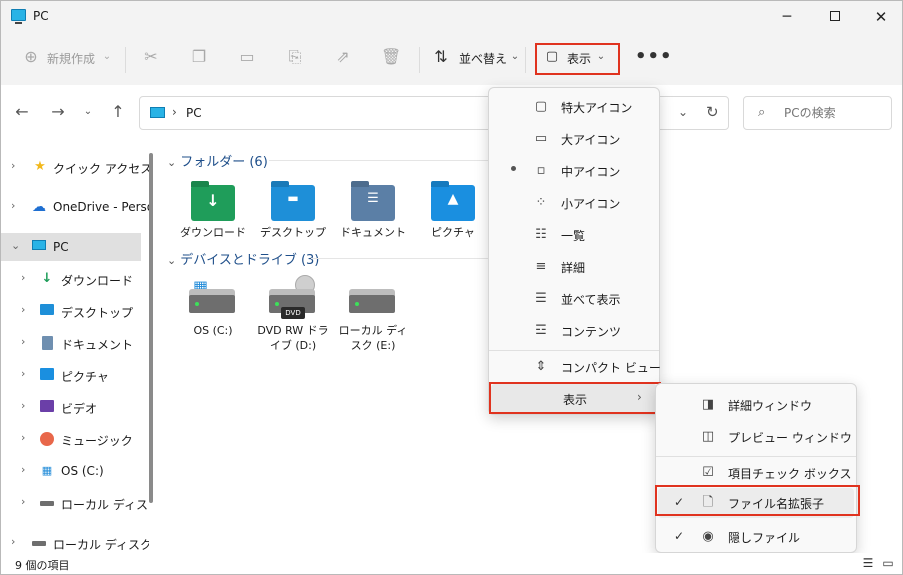 The height and width of the screenshot is (575, 903). What do you see at coordinates (756, 437) in the screenshot?
I see `submenu-item-preview-pane: ◫ プレビュー ウィンドウ` at bounding box center [756, 437].